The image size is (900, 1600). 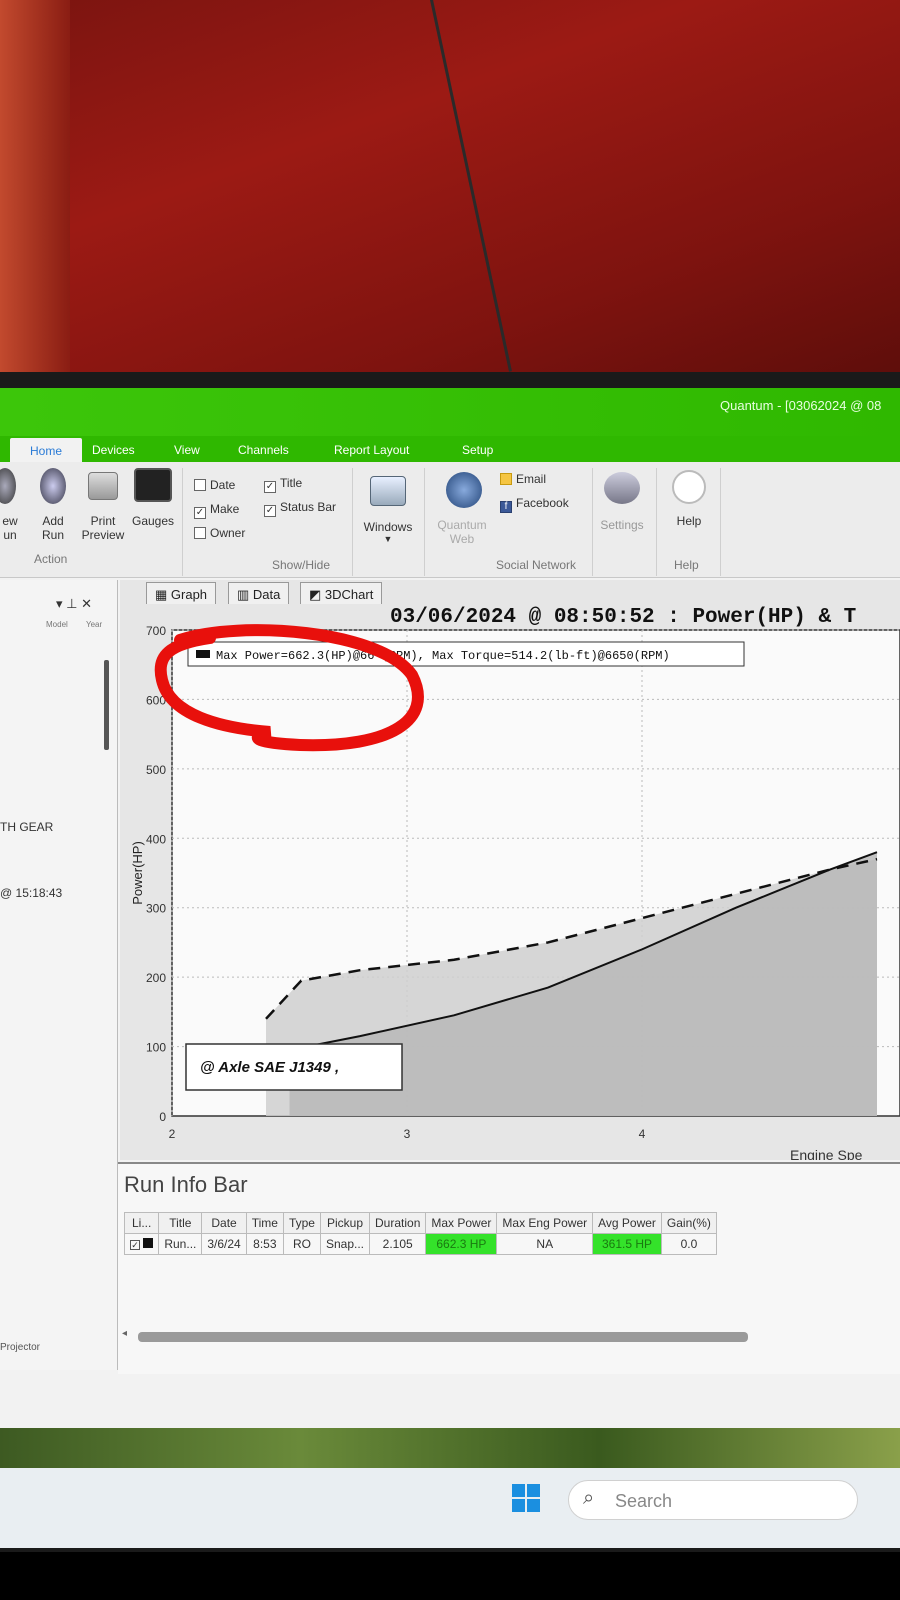 What do you see at coordinates (259, 593) in the screenshot?
I see `tab-data: ▥ Data` at bounding box center [259, 593].